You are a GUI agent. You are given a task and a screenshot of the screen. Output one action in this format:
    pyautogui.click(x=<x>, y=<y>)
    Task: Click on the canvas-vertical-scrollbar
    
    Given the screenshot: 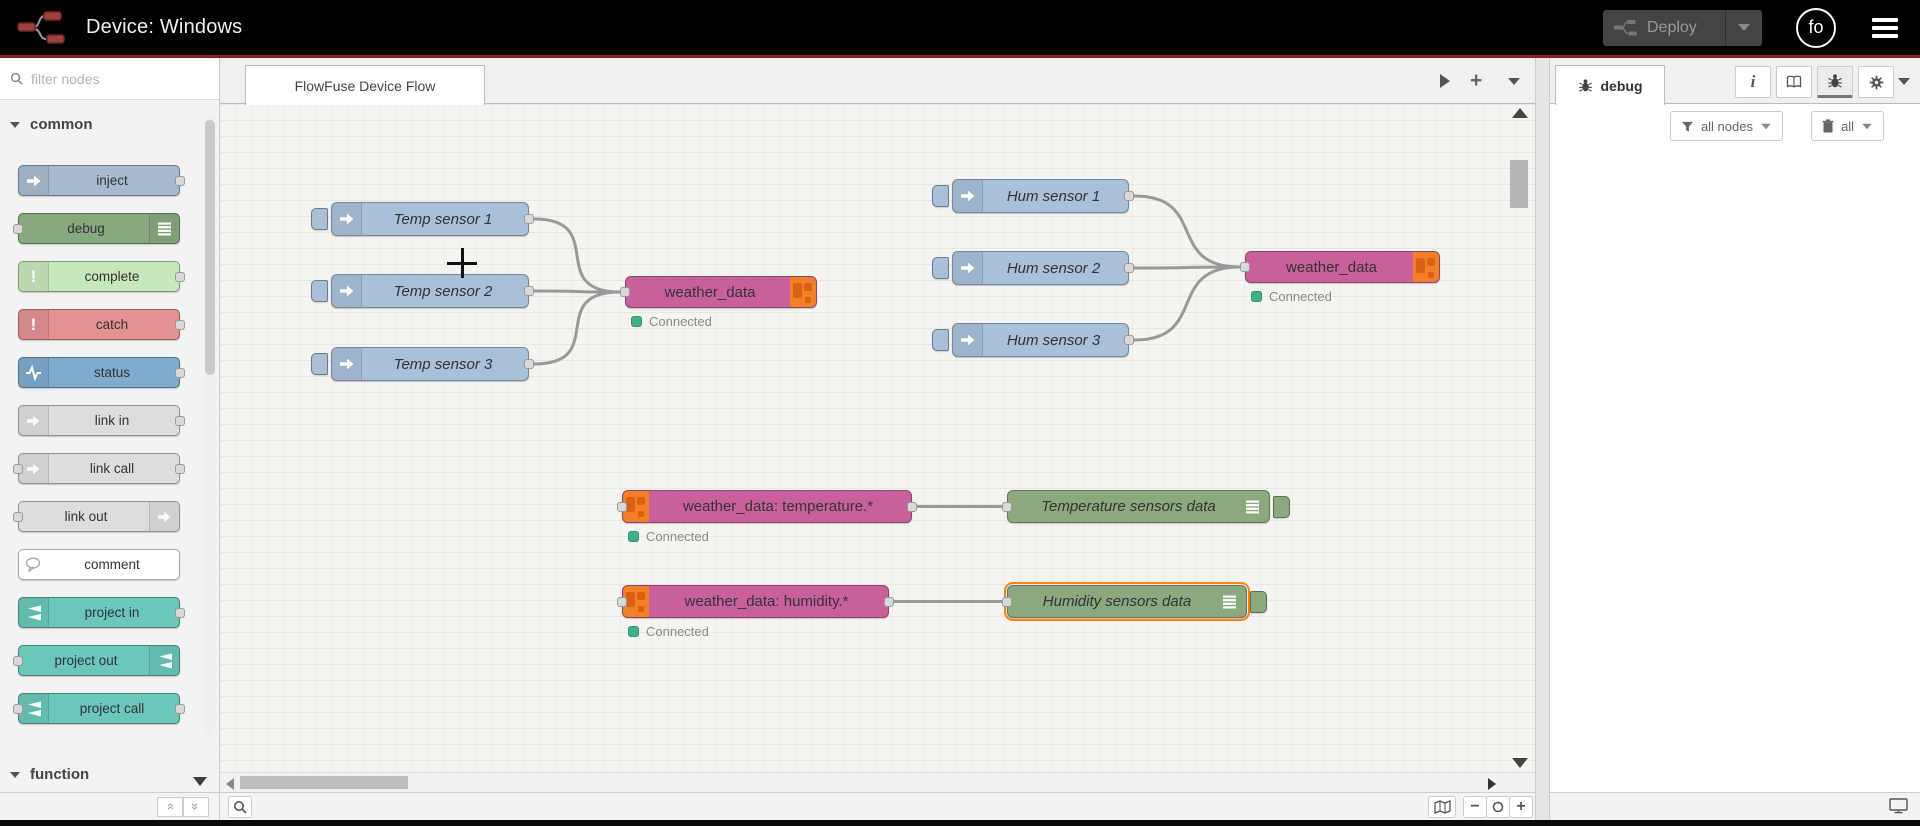 What is the action you would take?
    pyautogui.click(x=1520, y=438)
    